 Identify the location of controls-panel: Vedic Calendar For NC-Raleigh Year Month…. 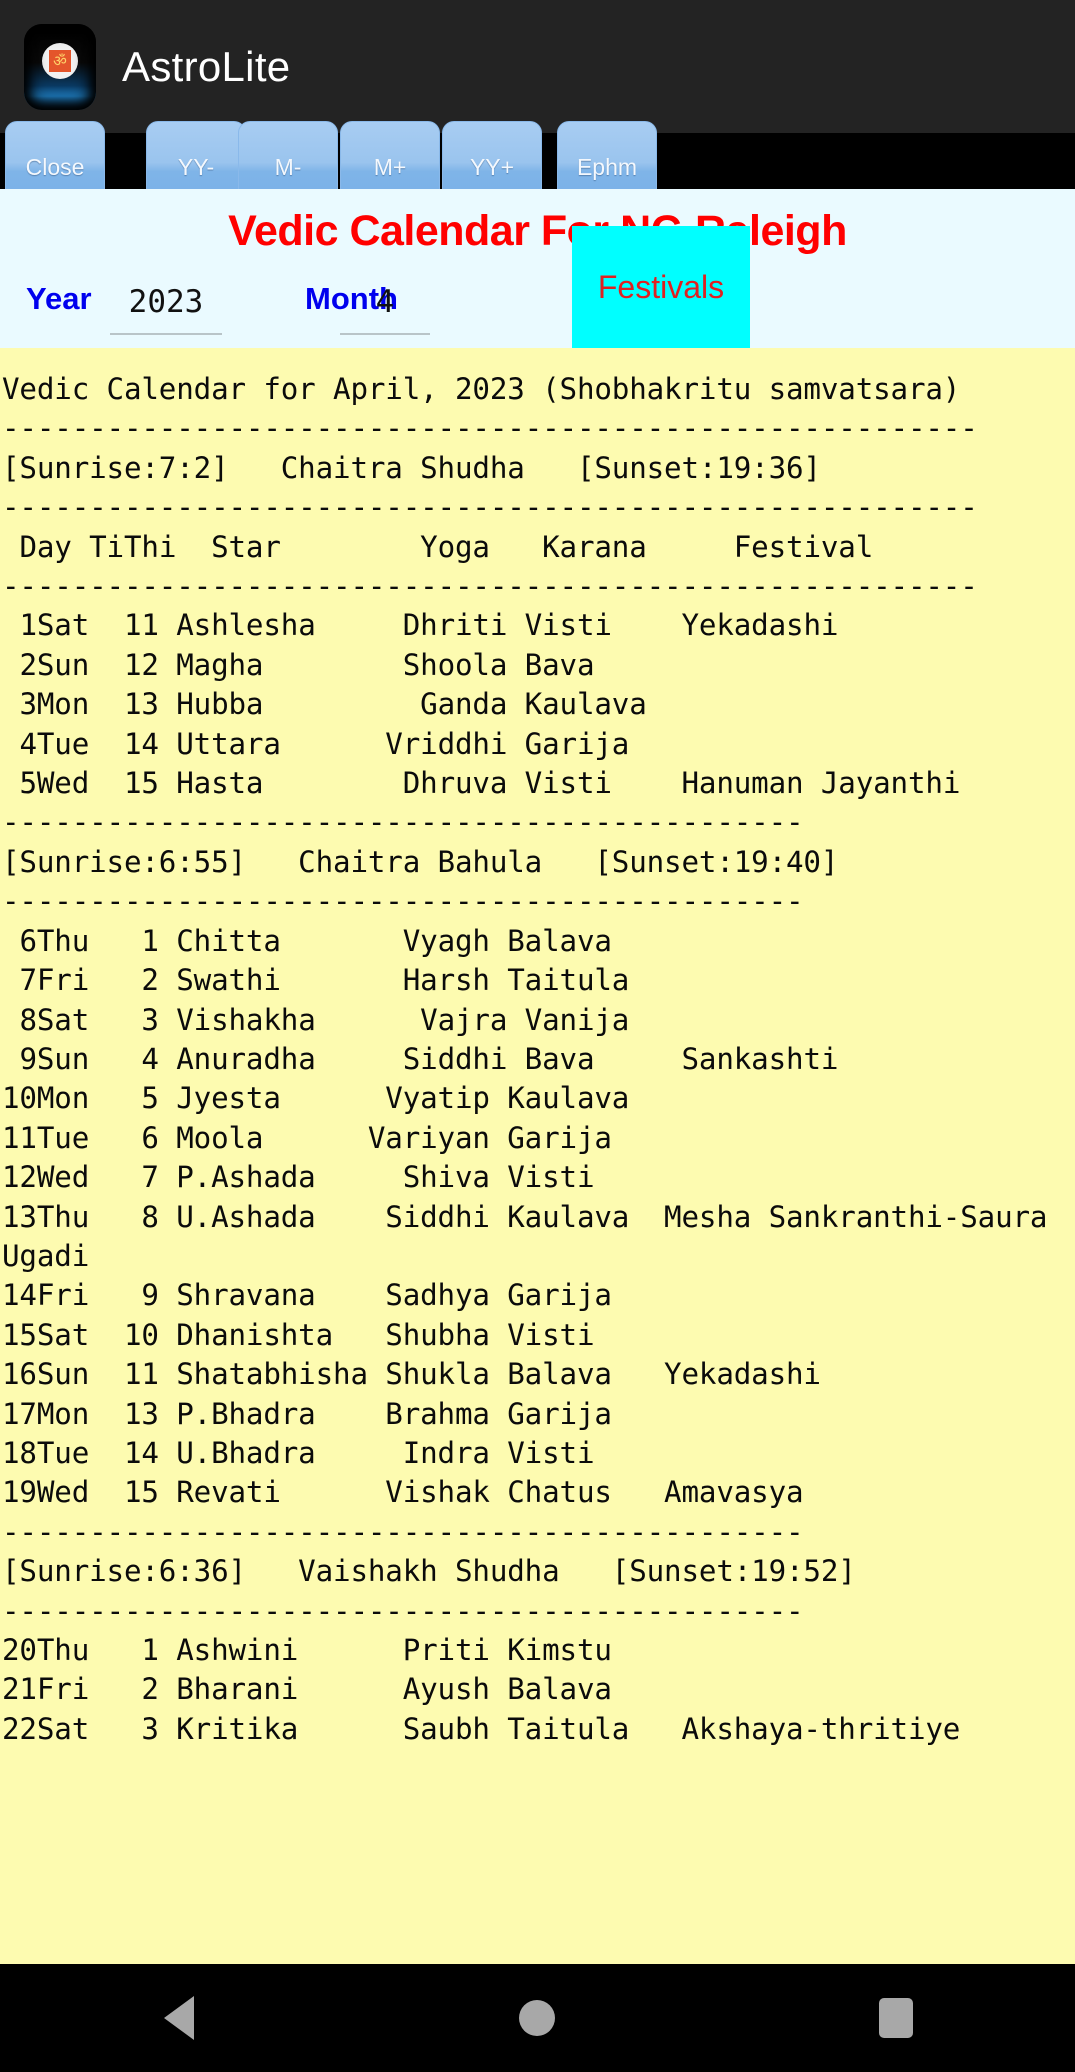
(537, 268).